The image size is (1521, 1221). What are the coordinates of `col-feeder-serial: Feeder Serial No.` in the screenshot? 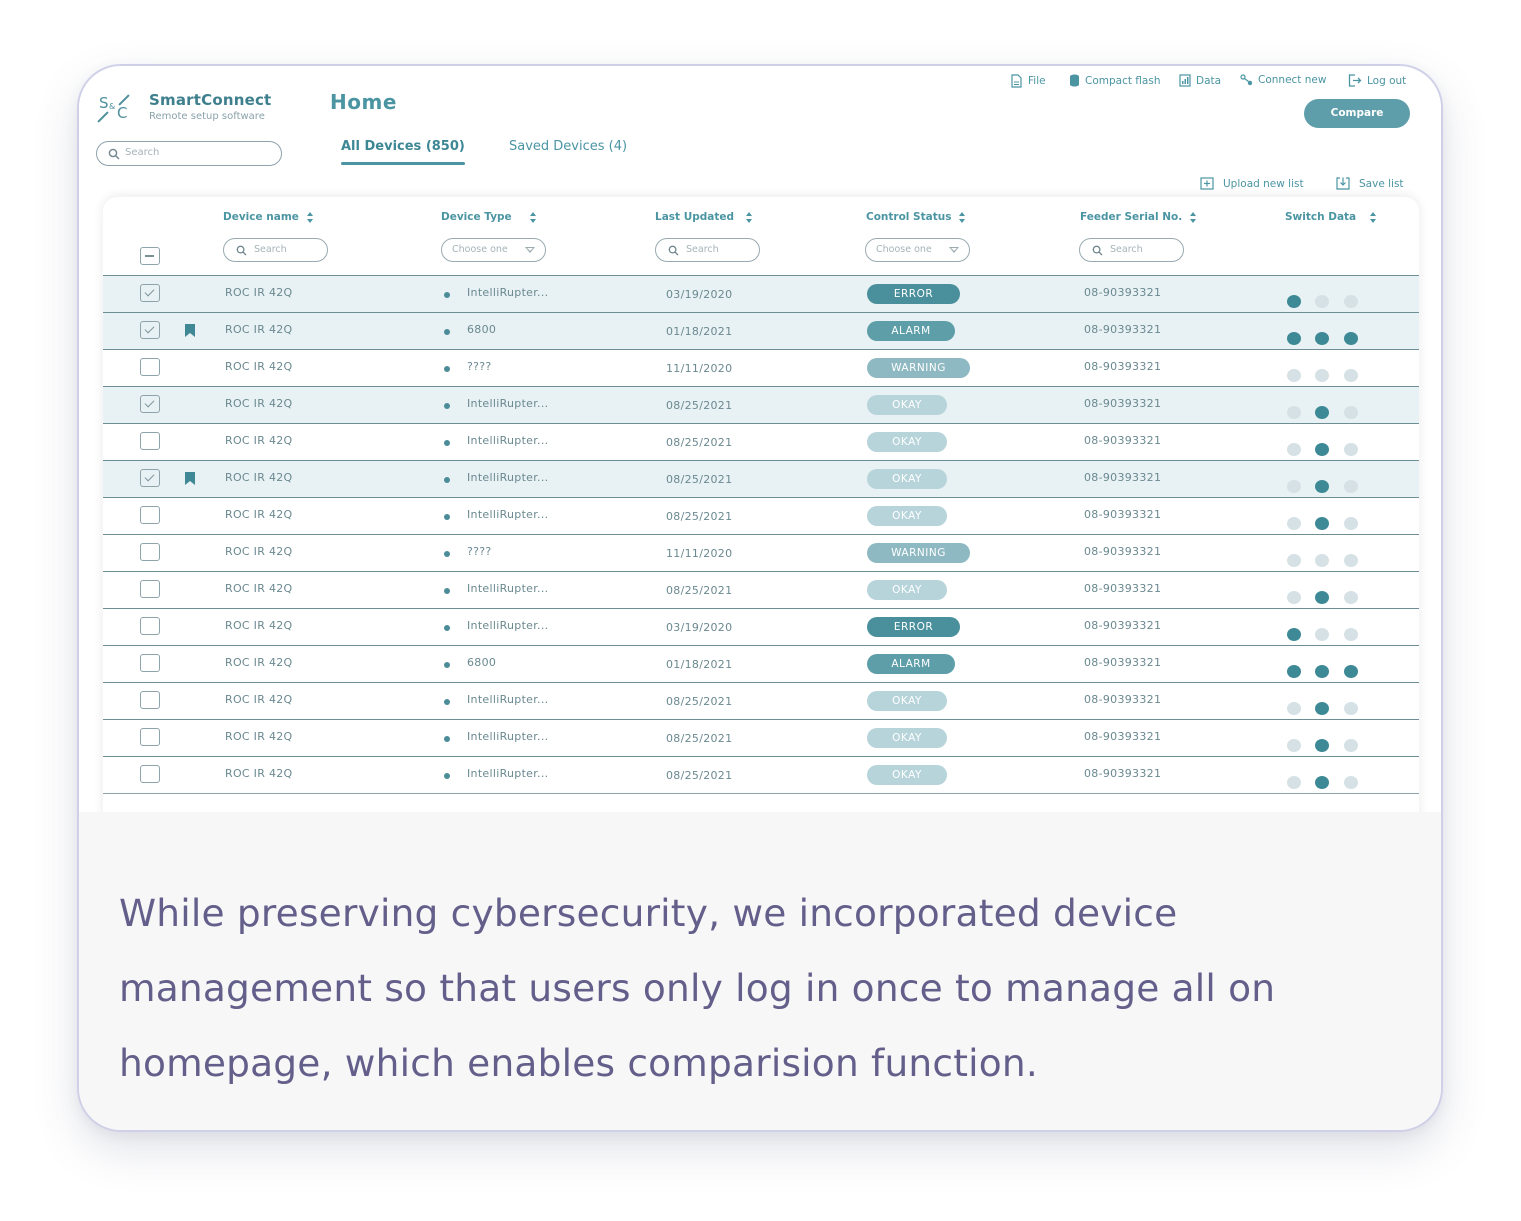 It's located at (1138, 217).